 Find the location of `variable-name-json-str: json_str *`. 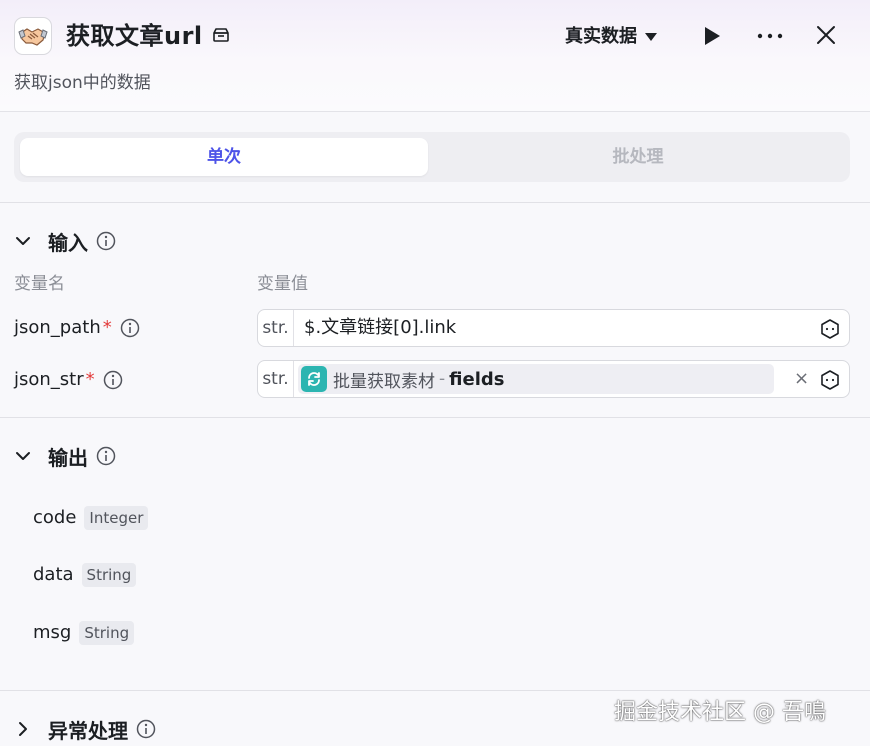

variable-name-json-str: json_str * is located at coordinates (68, 380).